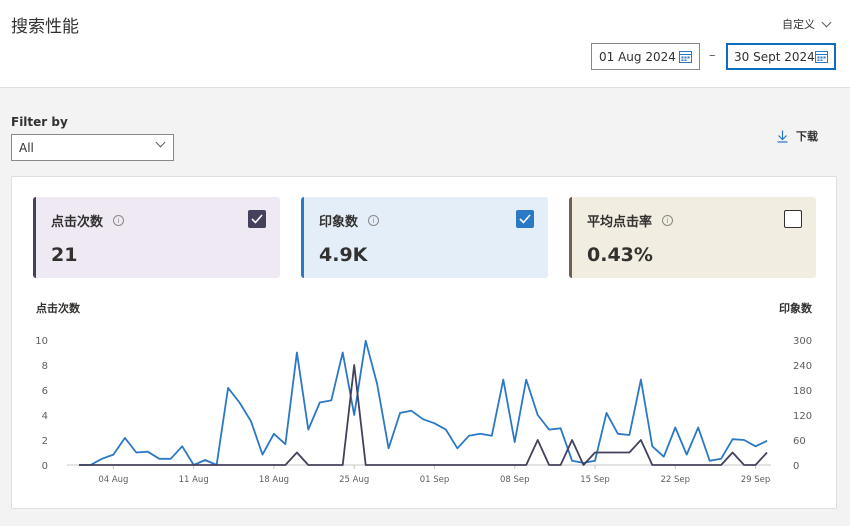  I want to click on filter-value: All, so click(26, 148).